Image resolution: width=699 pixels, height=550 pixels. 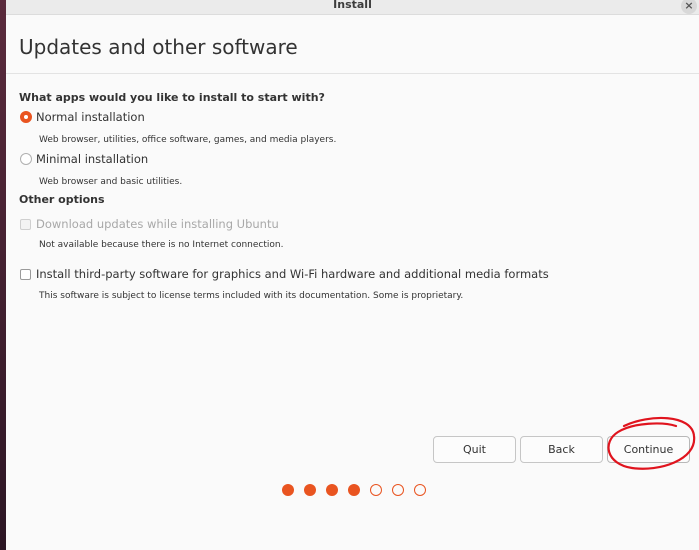 I want to click on minimal-installation-label: Minimal installation, so click(x=92, y=159).